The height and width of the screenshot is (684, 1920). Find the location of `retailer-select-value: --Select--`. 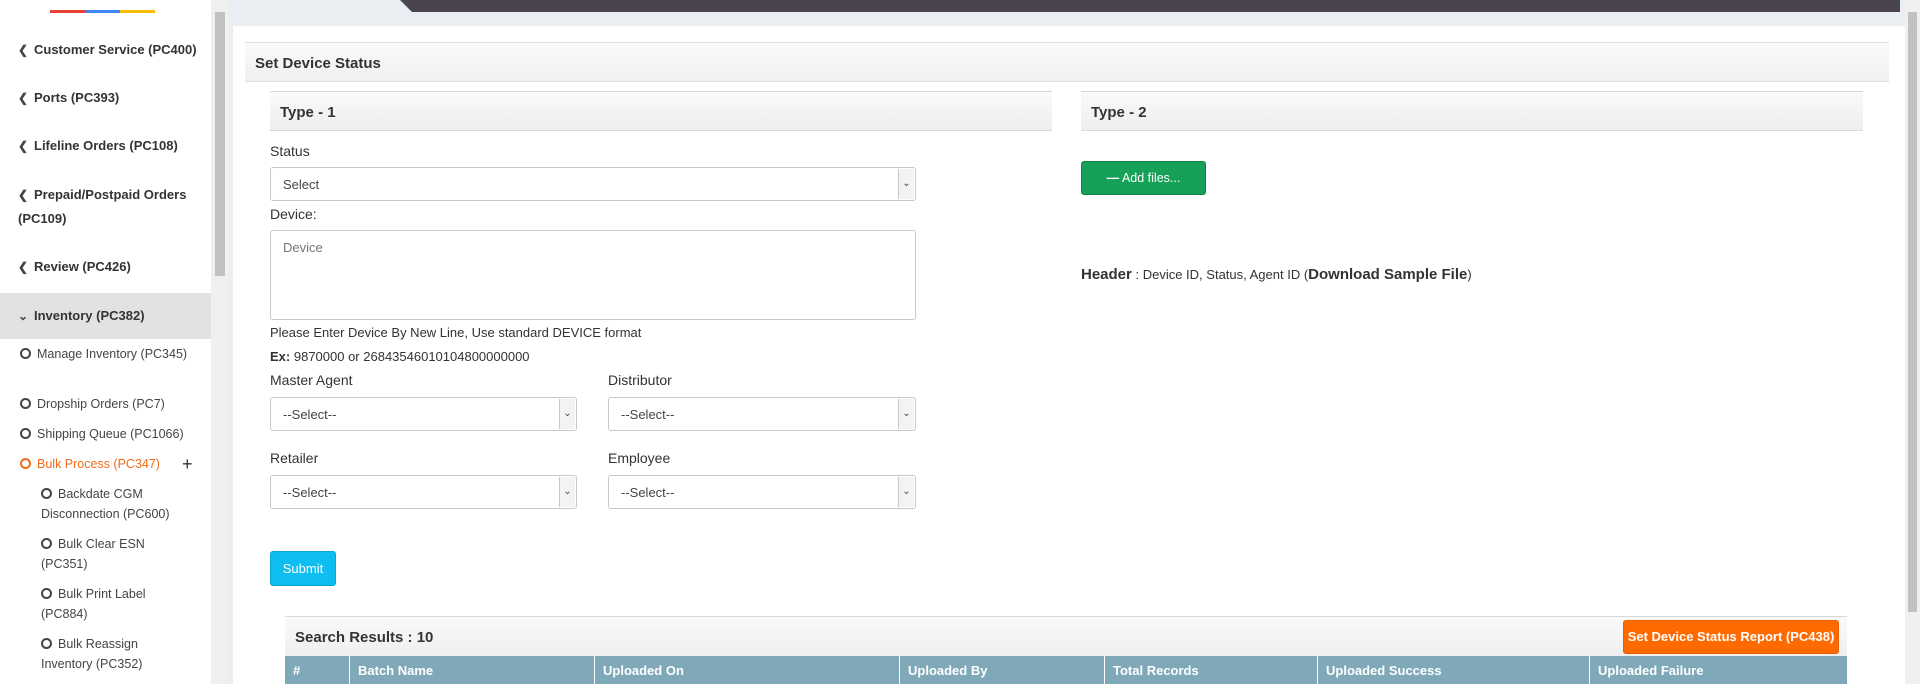

retailer-select-value: --Select-- is located at coordinates (310, 492).